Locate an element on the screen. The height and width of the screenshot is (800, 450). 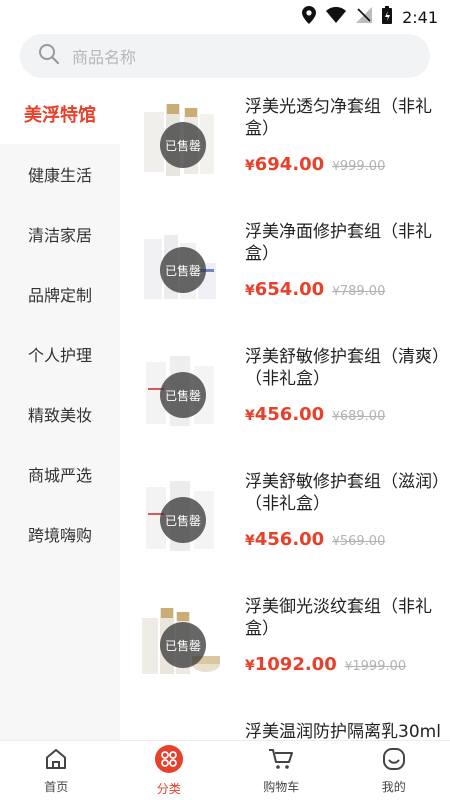
bottom-tab-bar: 首页 分类 购物车 我的 is located at coordinates (225, 770).